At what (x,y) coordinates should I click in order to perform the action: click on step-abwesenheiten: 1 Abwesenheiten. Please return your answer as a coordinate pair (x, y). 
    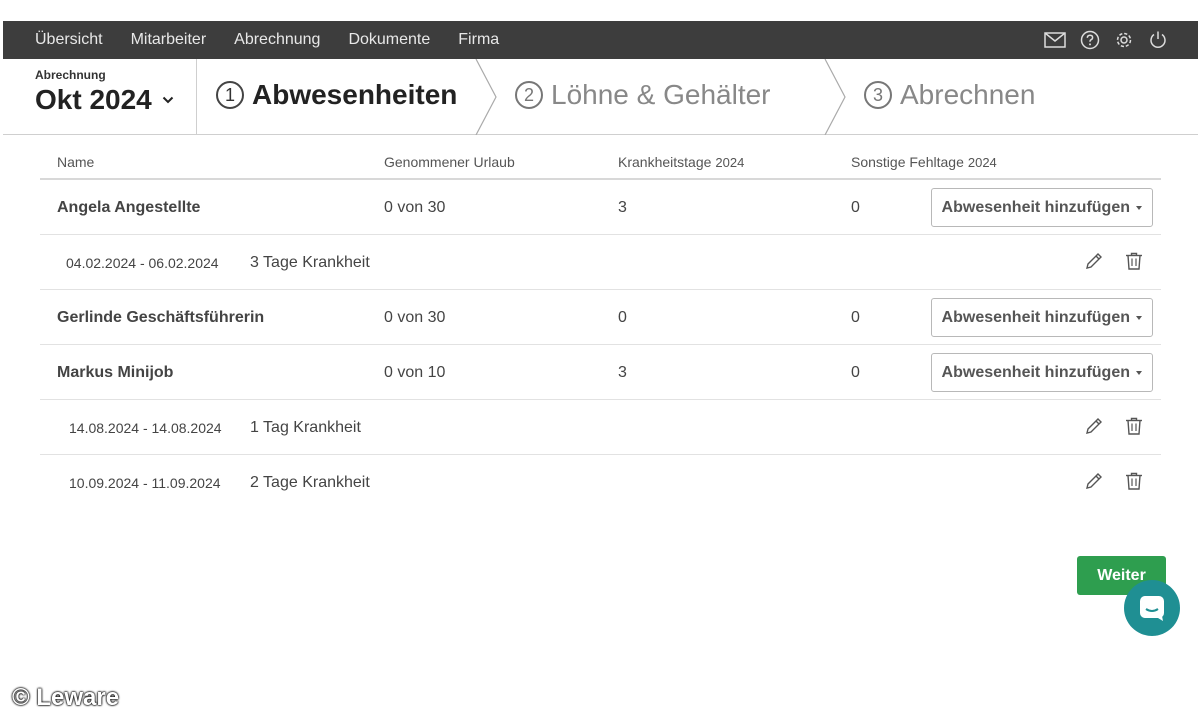
    Looking at the image, I should click on (336, 95).